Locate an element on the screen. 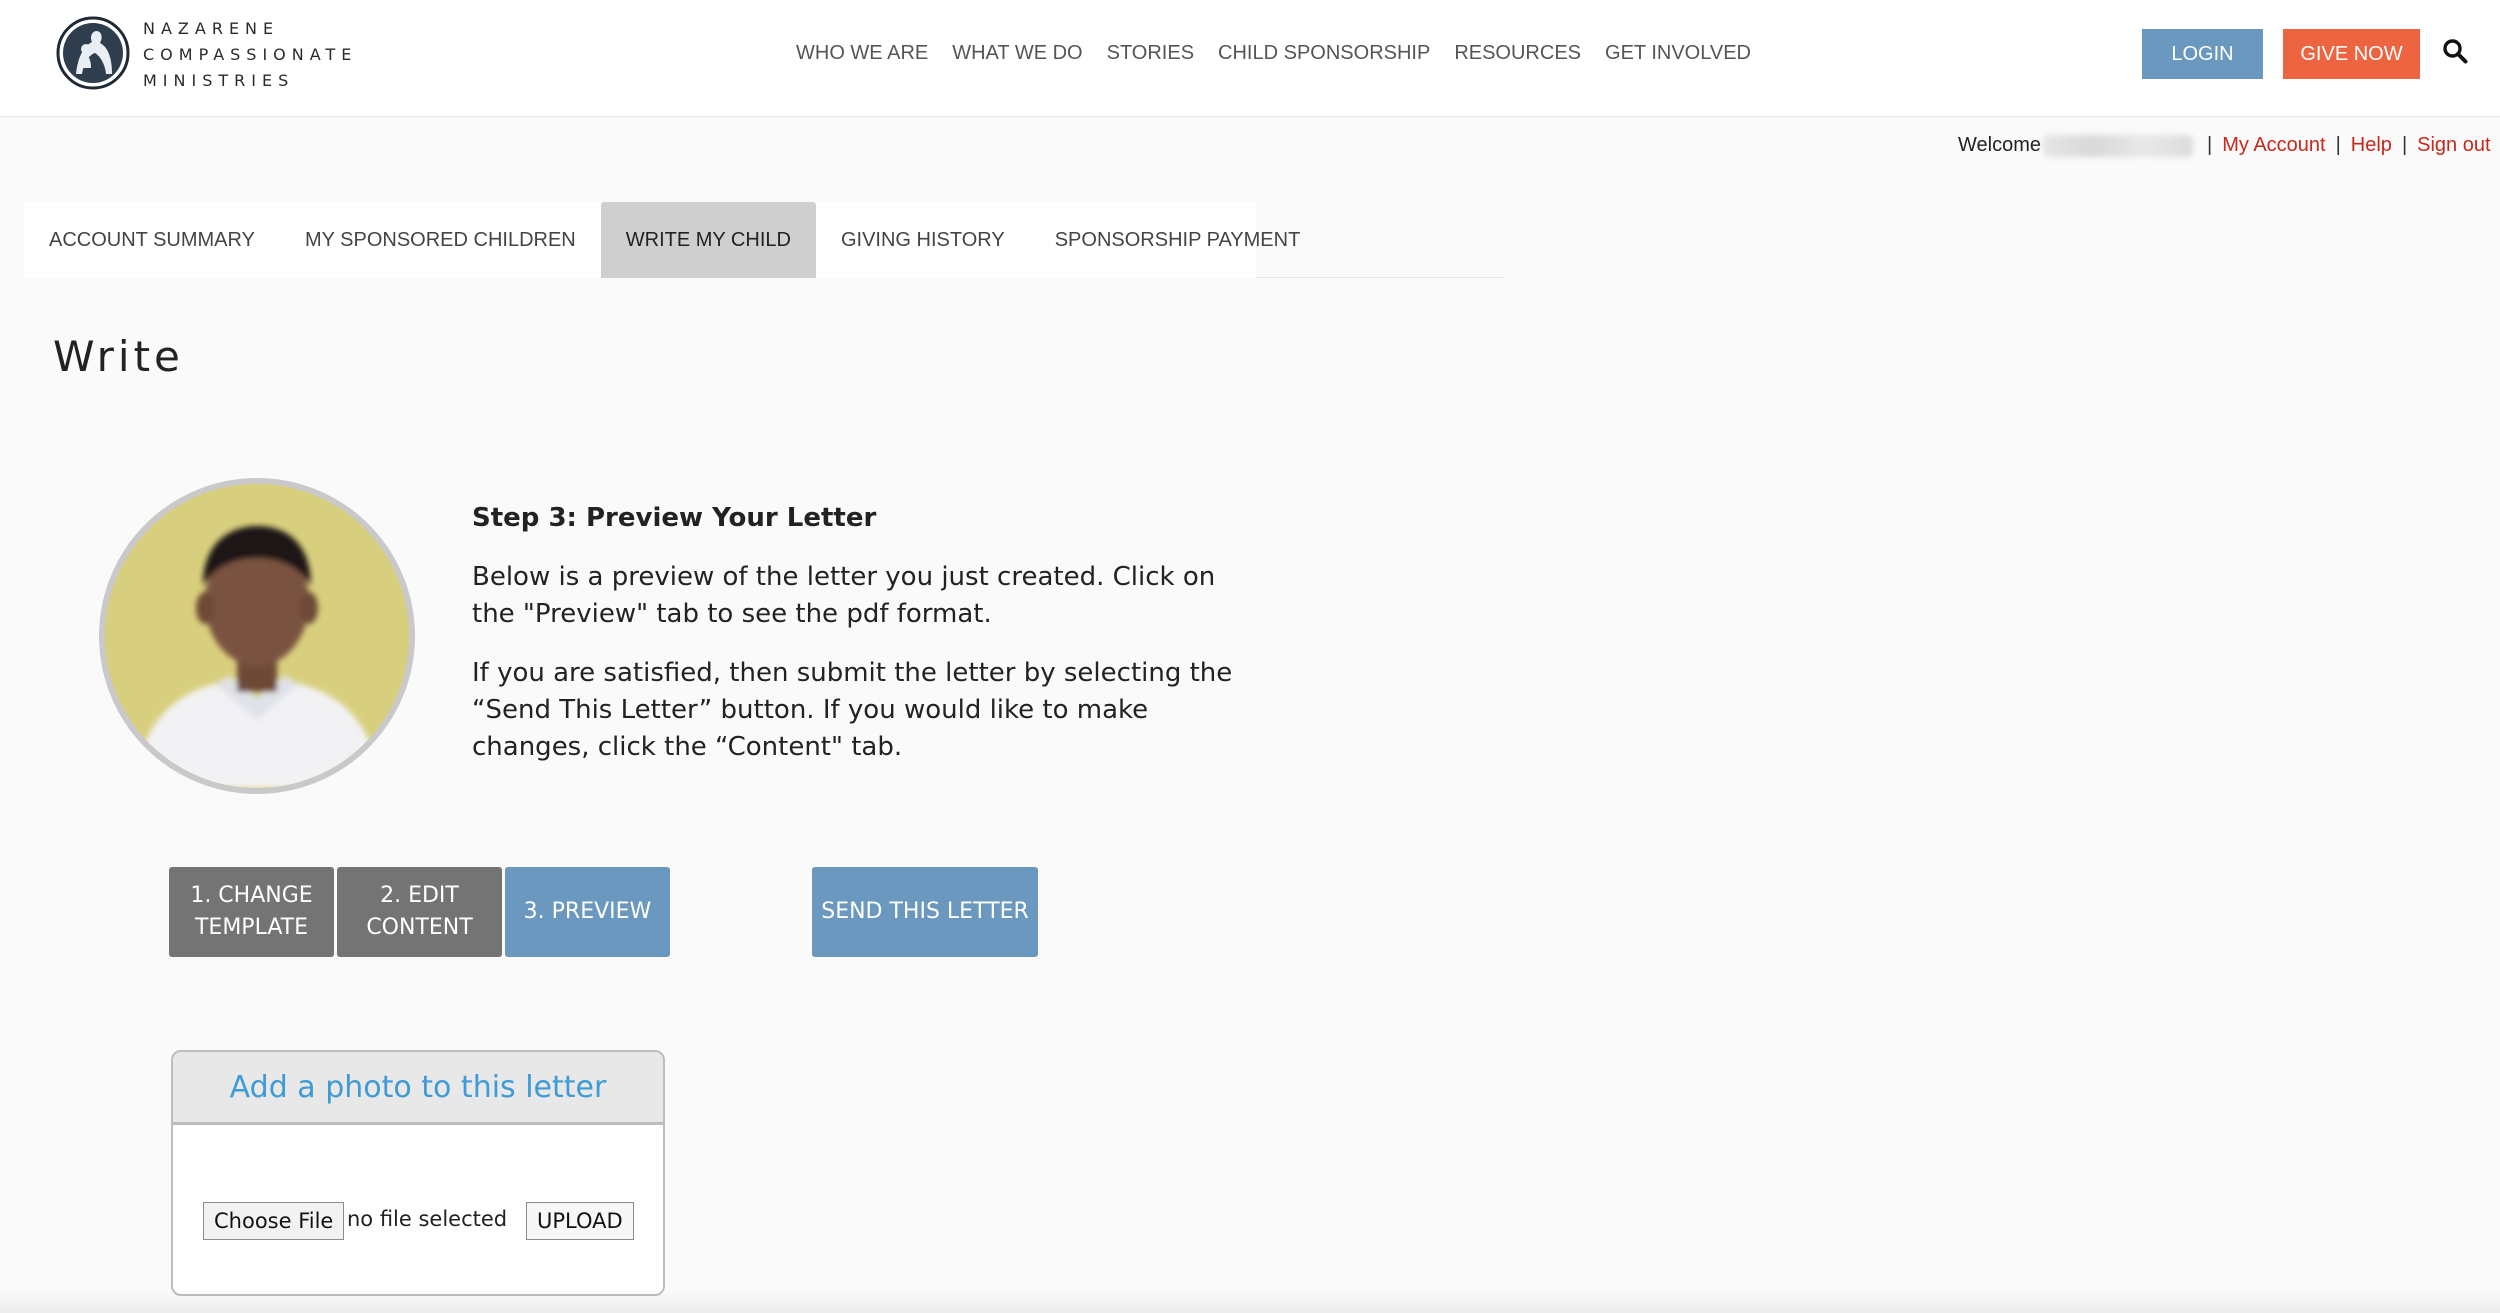 This screenshot has height=1313, width=2500. change-template-button: 1. CHANGE TEMPLATE is located at coordinates (251, 912).